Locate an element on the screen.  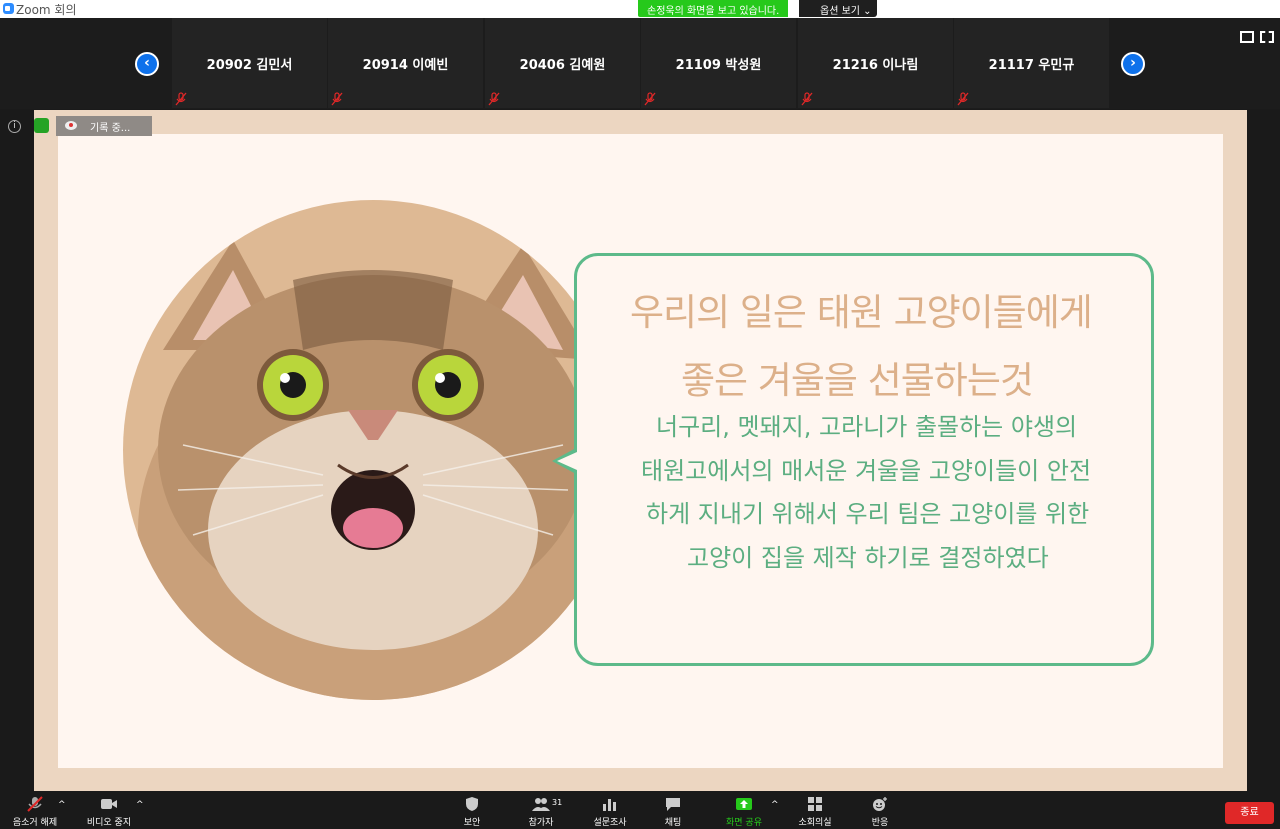
participant-tile: 20902 김민서 is located at coordinates (249, 63).